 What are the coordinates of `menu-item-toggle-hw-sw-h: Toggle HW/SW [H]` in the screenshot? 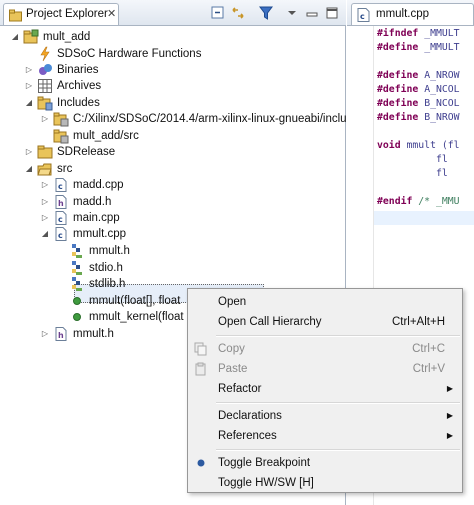 It's located at (325, 483).